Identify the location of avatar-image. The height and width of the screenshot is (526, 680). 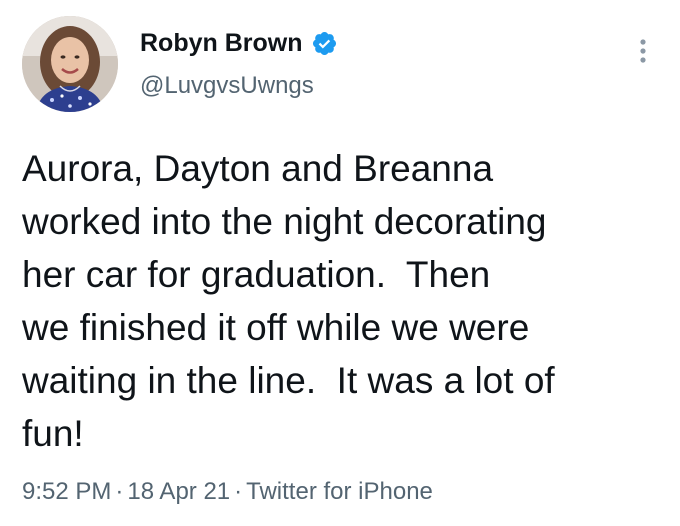
(70, 64).